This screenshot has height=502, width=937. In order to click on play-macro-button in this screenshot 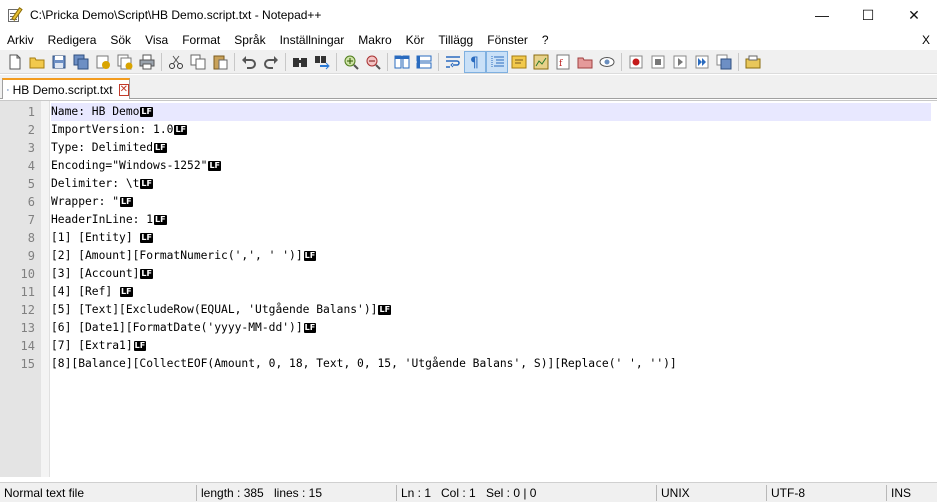, I will do `click(680, 62)`.